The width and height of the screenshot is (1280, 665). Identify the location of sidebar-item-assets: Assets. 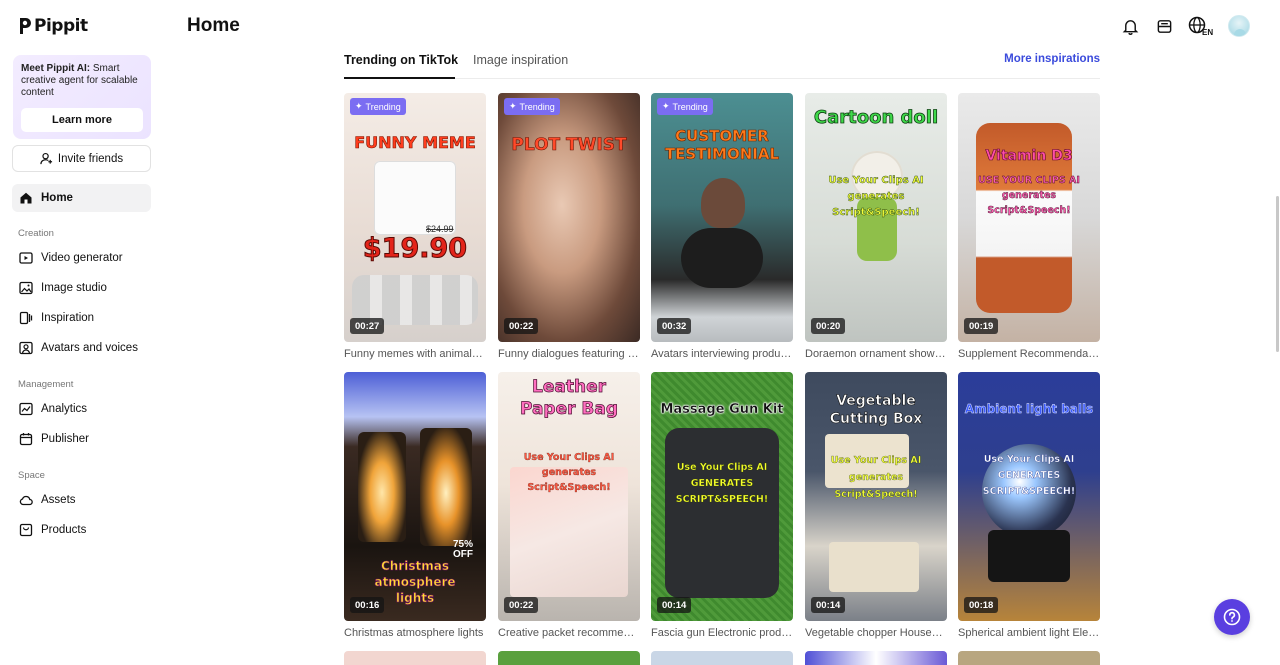
(81, 500).